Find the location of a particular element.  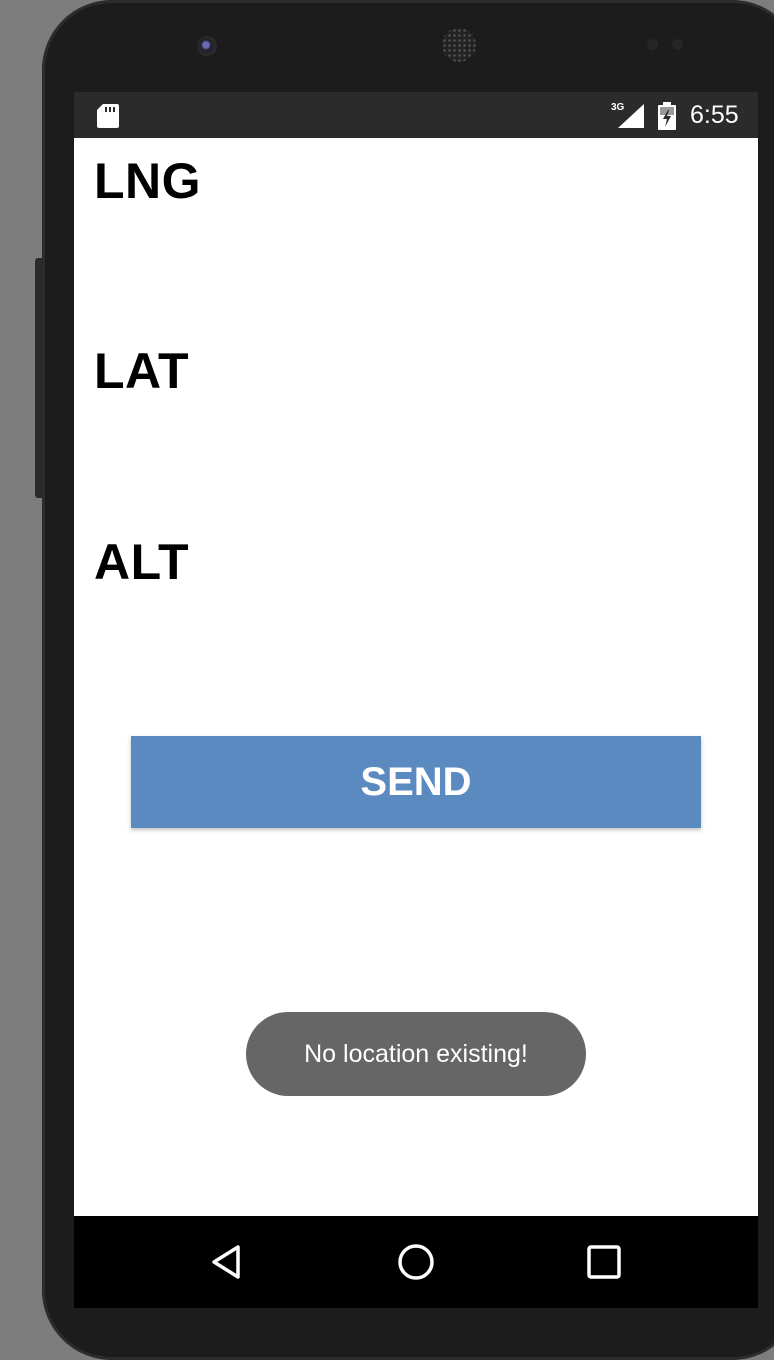

longitude-label: LNG is located at coordinates (148, 181).